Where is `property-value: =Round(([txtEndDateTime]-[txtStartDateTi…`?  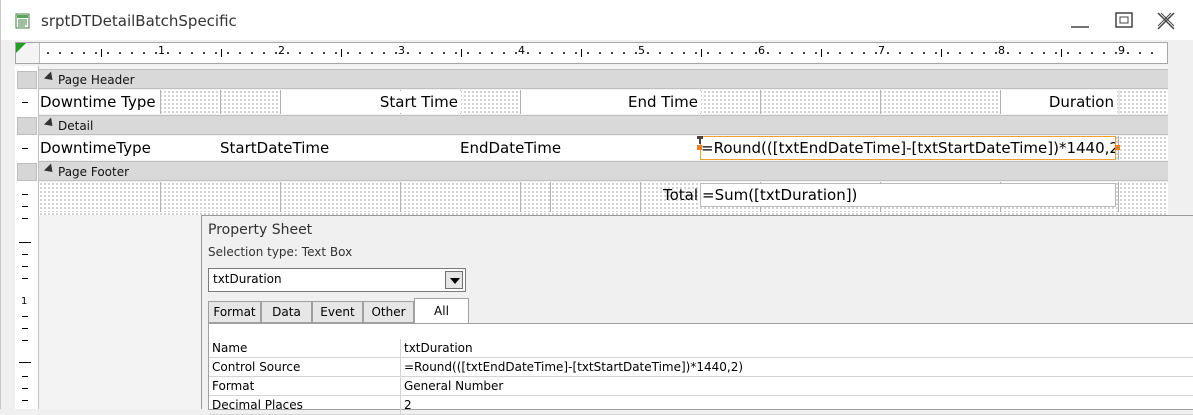 property-value: =Round(([txtEndDateTime]-[txtStartDateTi… is located at coordinates (573, 367).